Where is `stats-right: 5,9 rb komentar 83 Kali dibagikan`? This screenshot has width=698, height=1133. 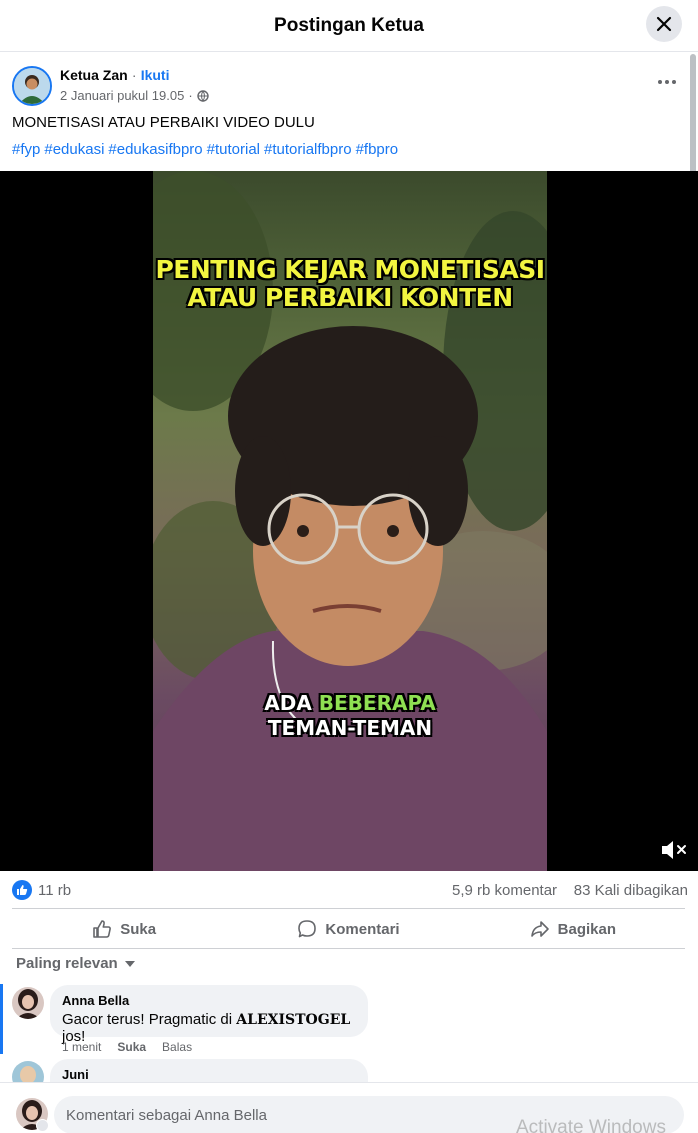 stats-right: 5,9 rb komentar 83 Kali dibagikan is located at coordinates (570, 890).